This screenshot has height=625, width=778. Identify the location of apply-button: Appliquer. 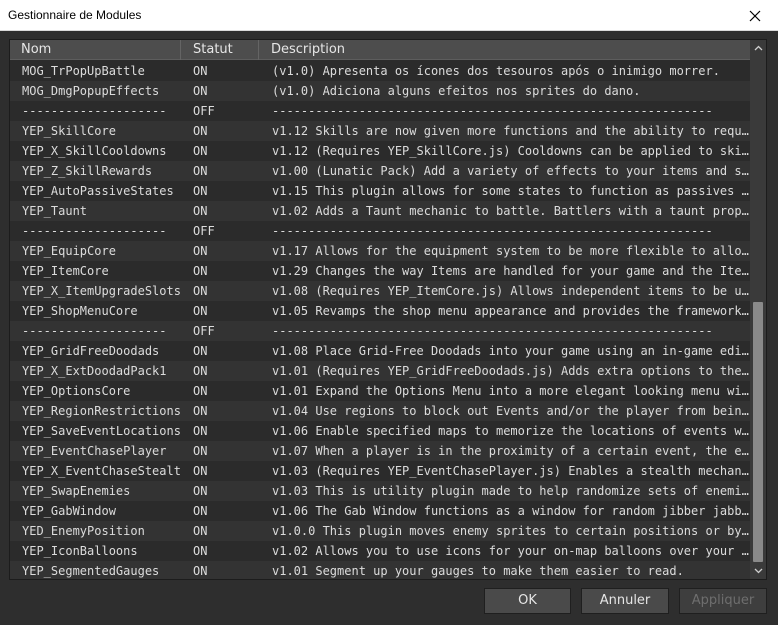
(723, 601).